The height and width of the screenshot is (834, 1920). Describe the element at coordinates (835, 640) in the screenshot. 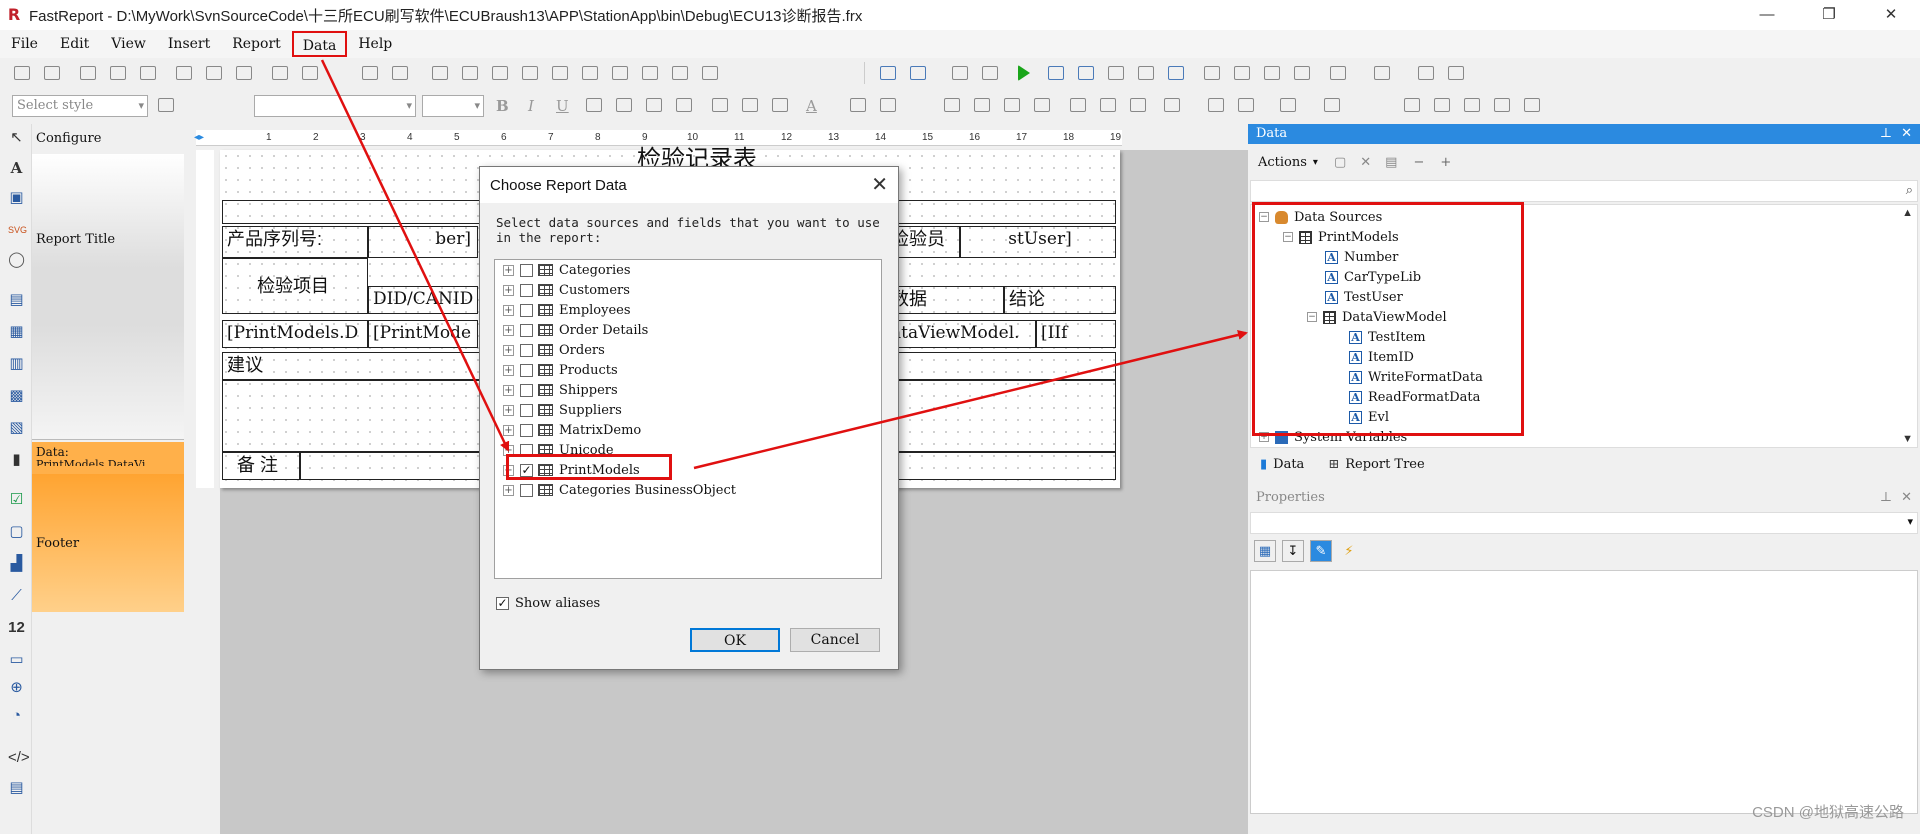

I see `cancel-button: Cancel` at that location.